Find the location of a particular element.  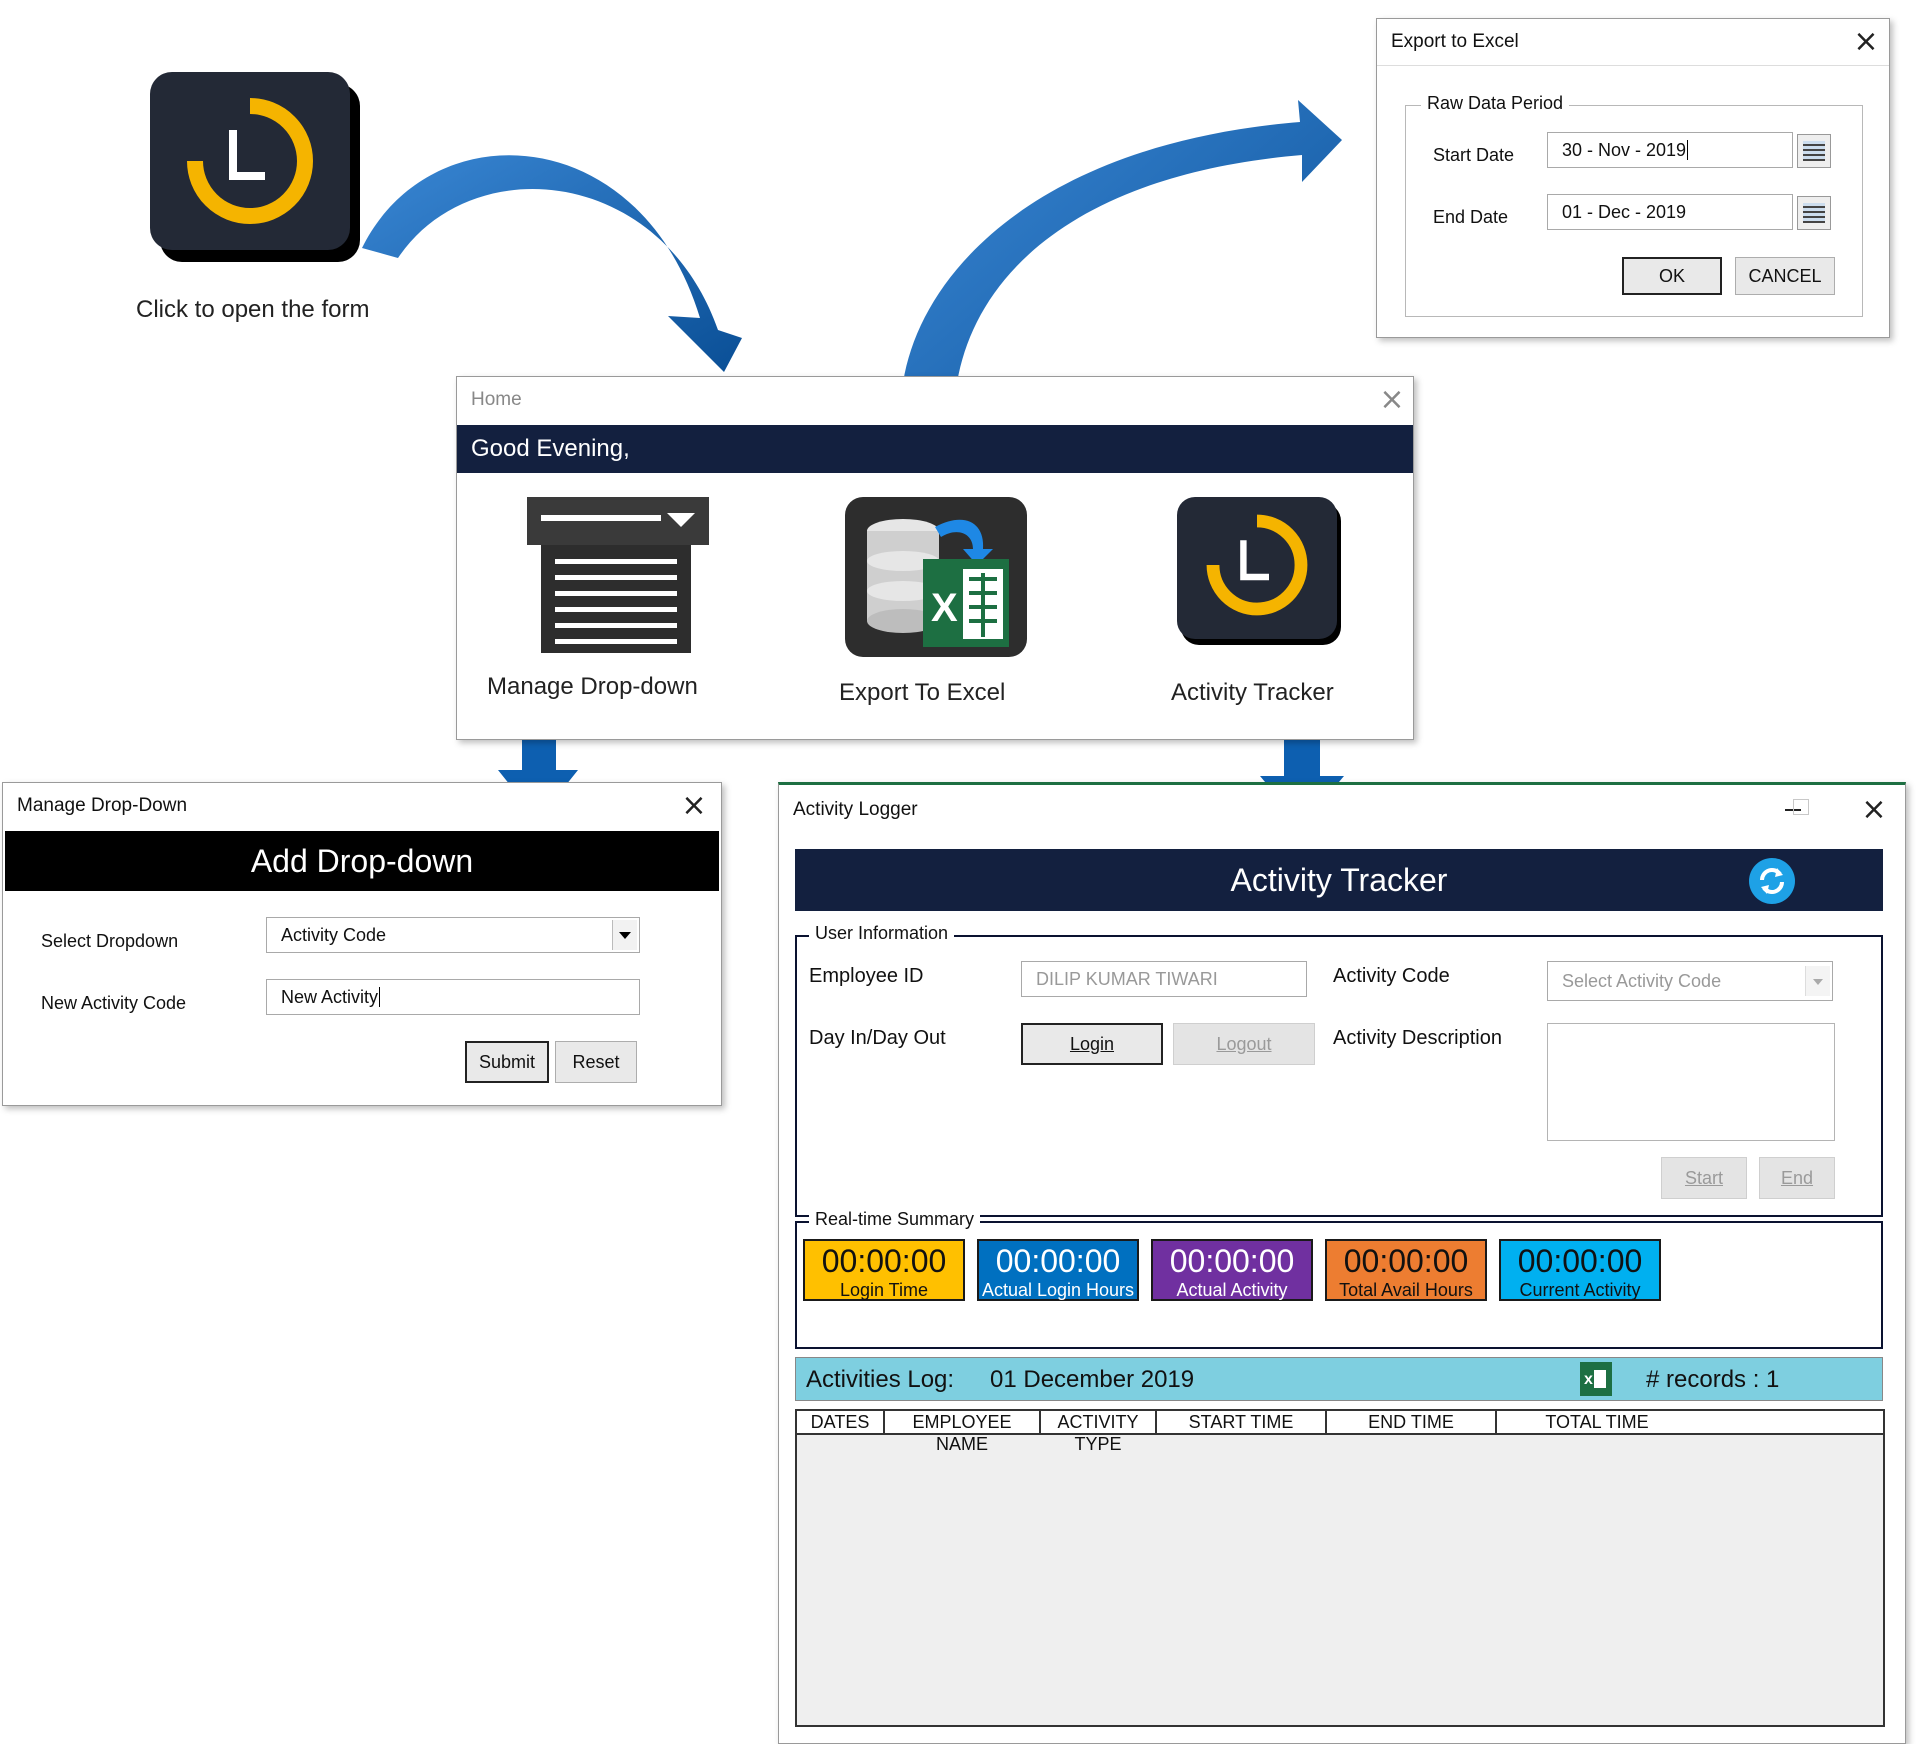

refresh-icon is located at coordinates (1772, 881).